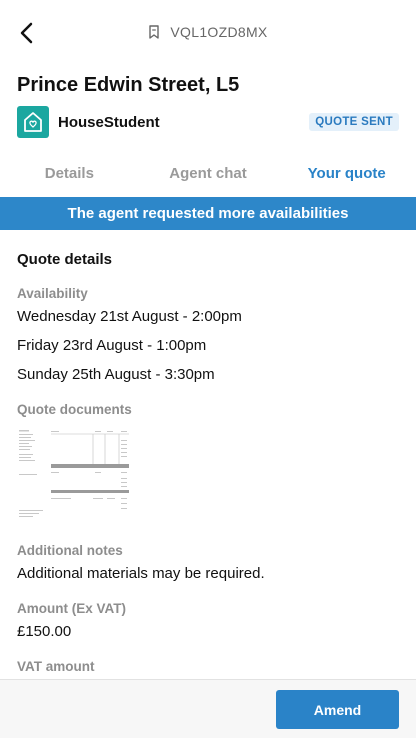 This screenshot has height=738, width=416. I want to click on property-title: Prince Edwin Street, L5, so click(128, 85).